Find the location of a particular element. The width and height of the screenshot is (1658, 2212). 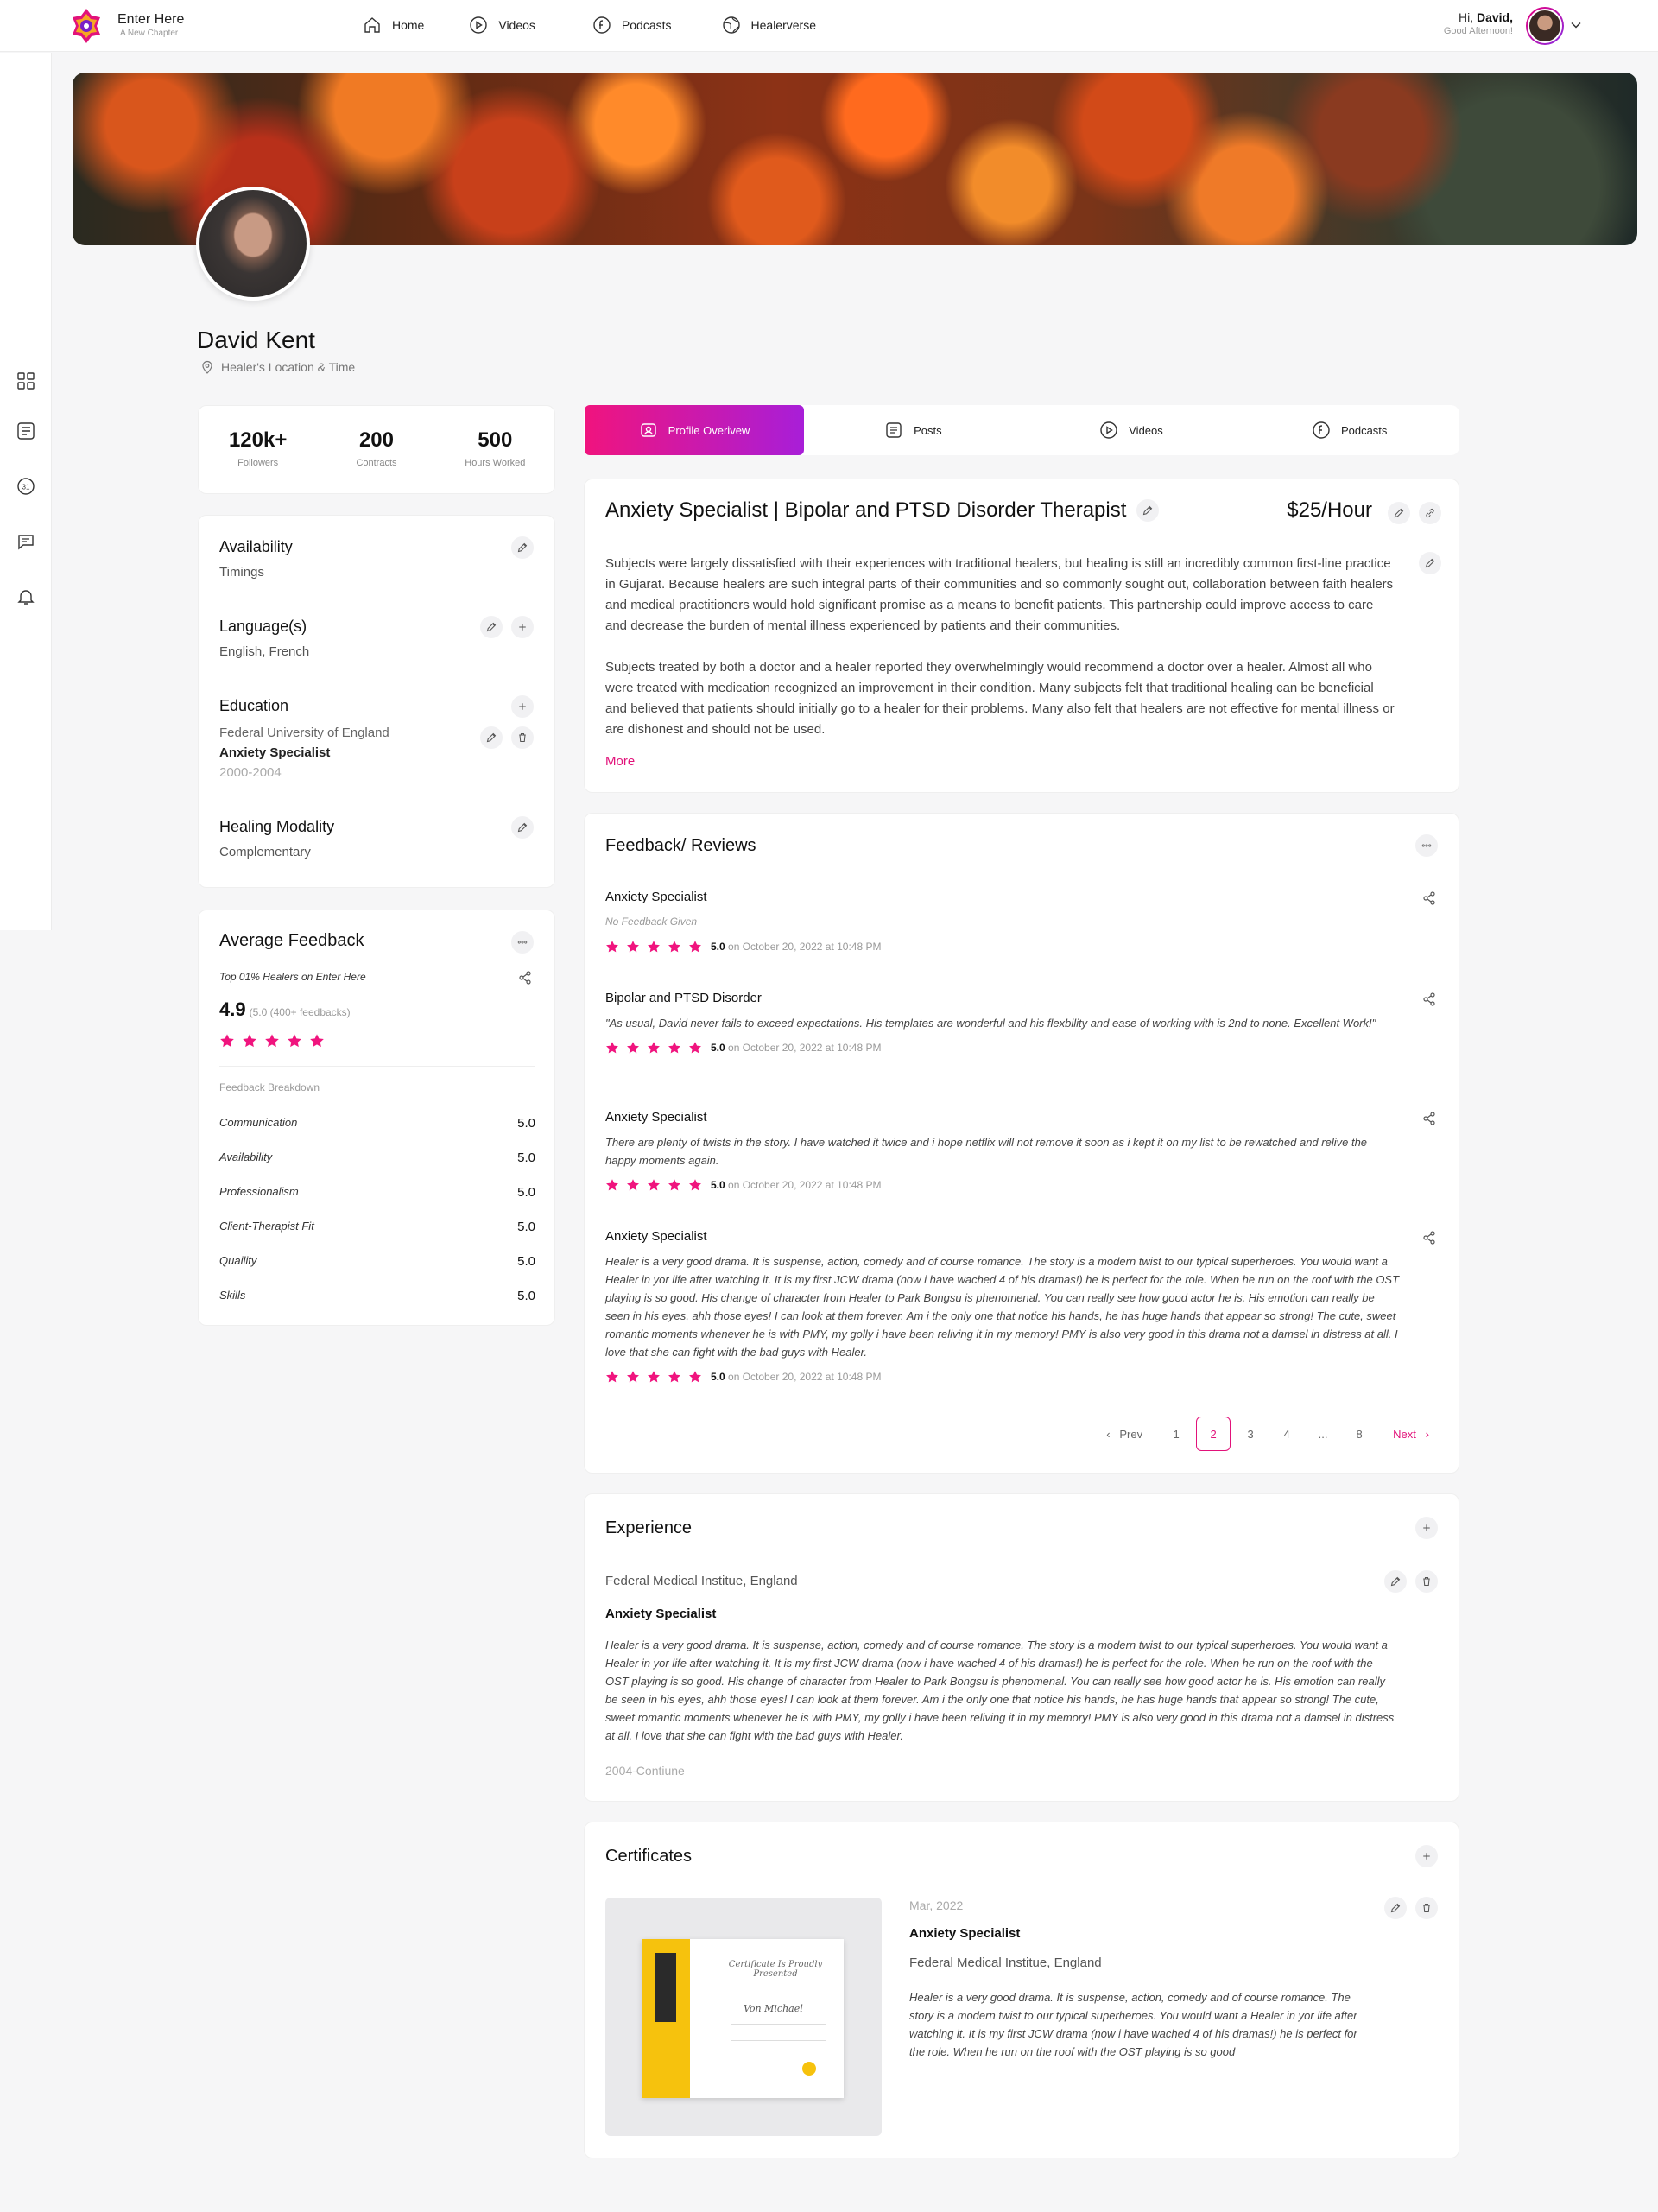

experience-dates: 2004-Contiune is located at coordinates (645, 1771).